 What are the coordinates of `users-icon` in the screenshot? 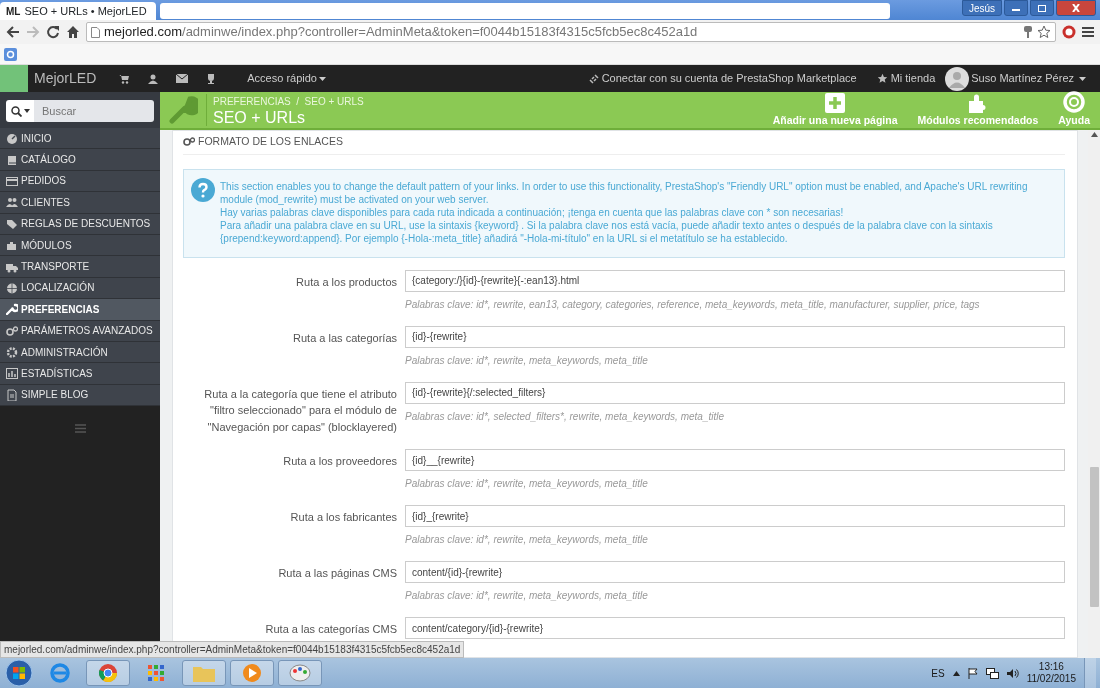 It's located at (12, 202).